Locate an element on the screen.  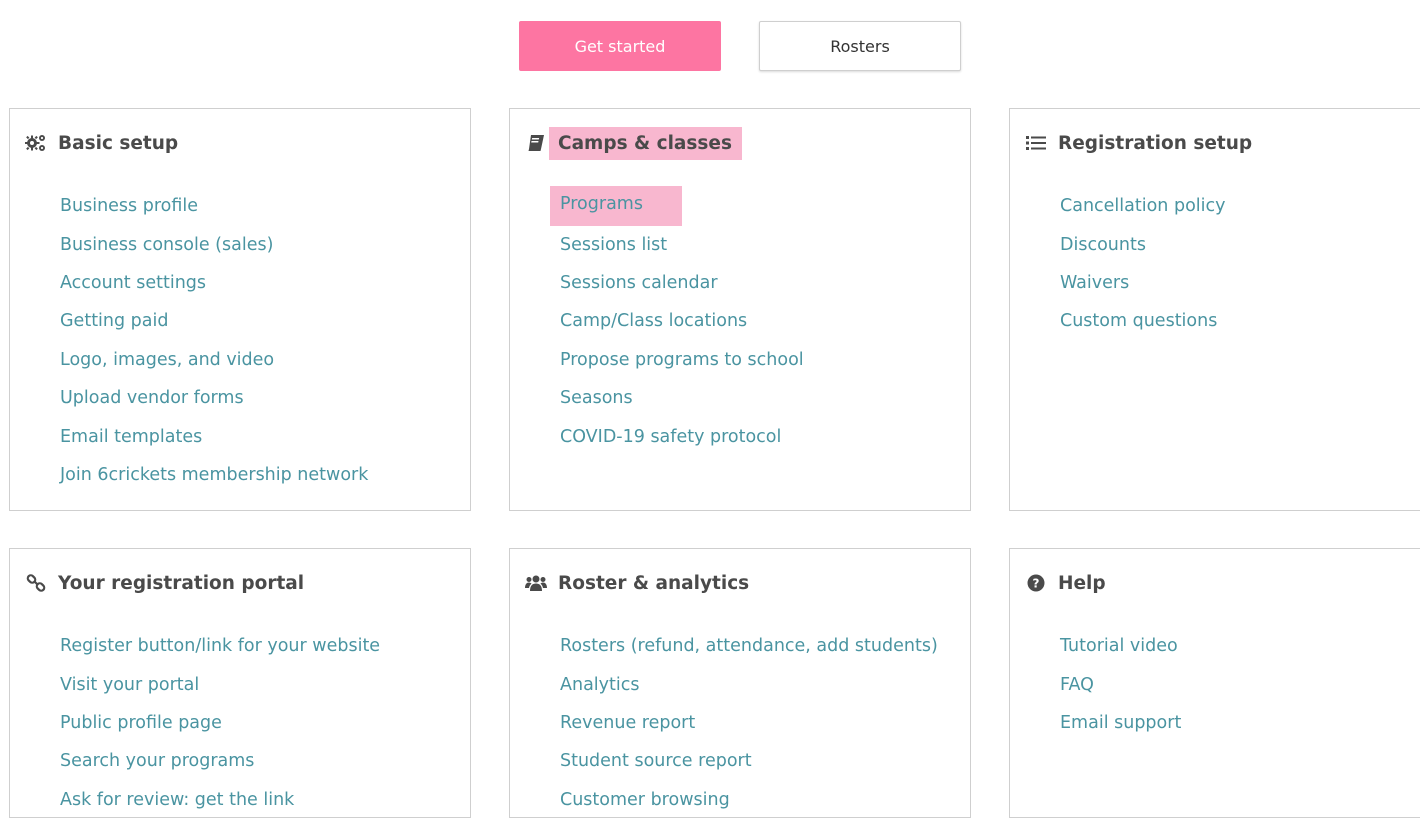
rosters-button: Rosters is located at coordinates (860, 46).